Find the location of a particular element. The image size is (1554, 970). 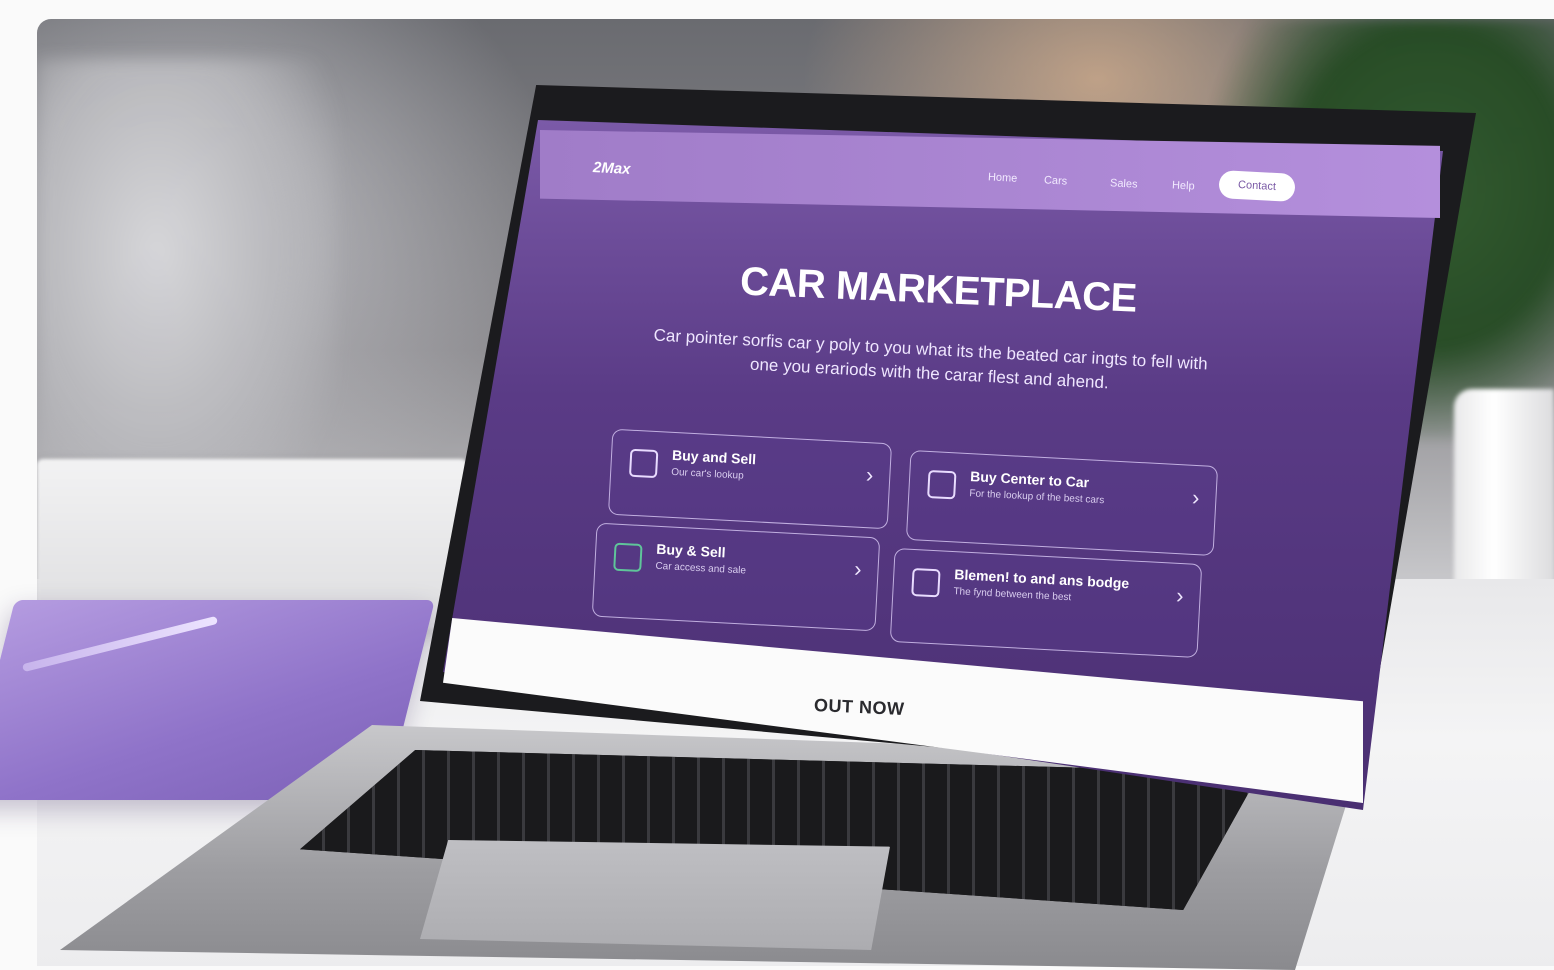

document-icon is located at coordinates (628, 557).